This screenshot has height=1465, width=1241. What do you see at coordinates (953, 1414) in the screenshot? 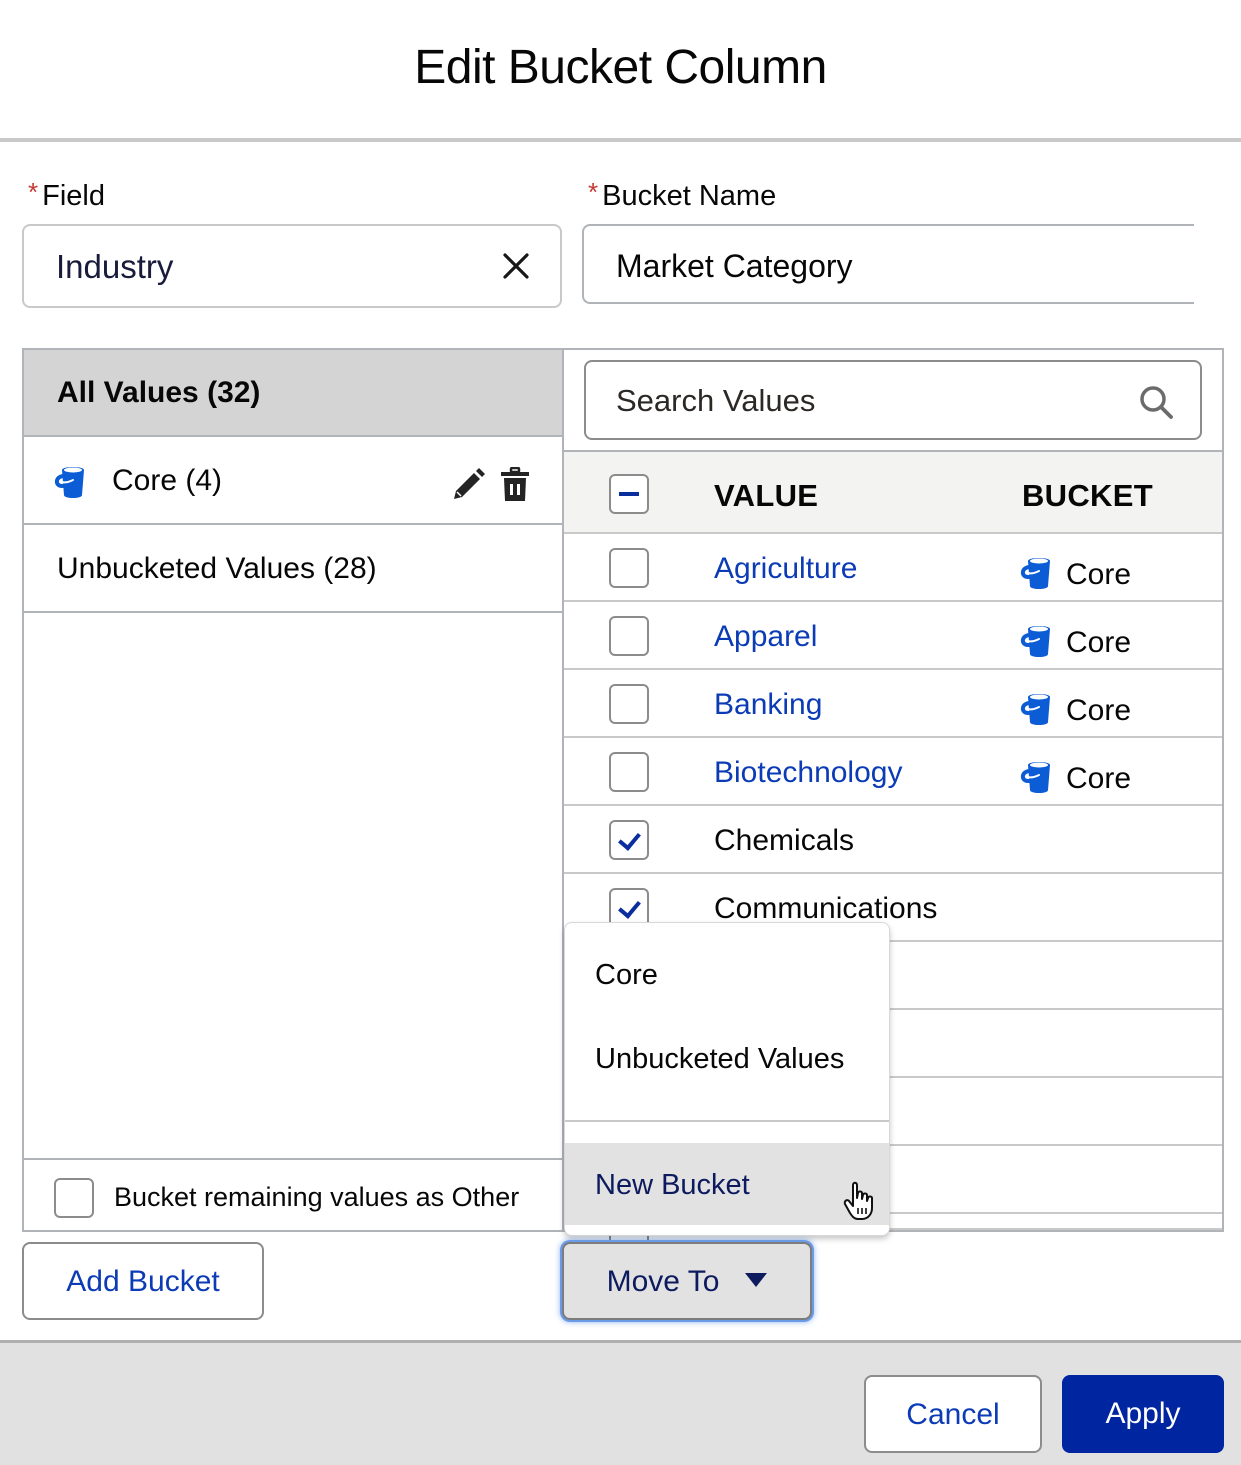
I see `cancel-button: Cancel` at bounding box center [953, 1414].